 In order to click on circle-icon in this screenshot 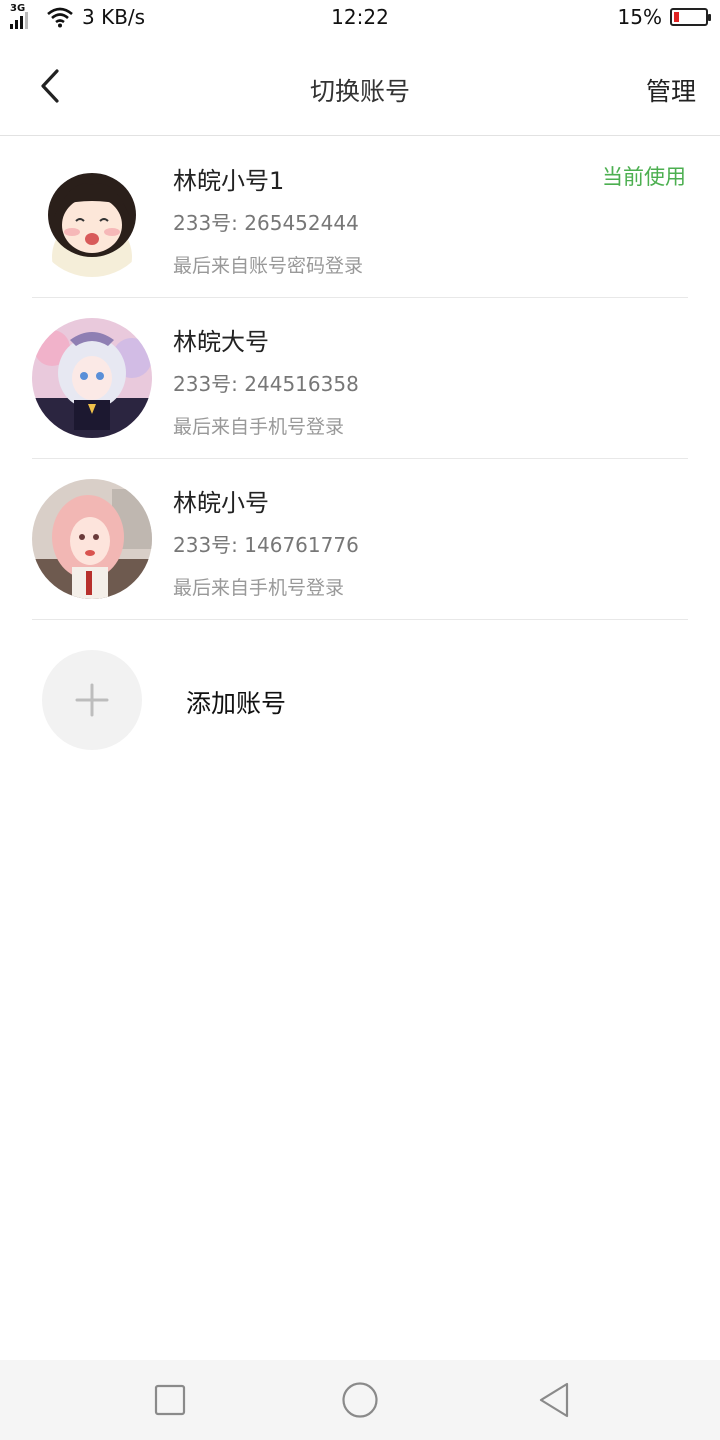, I will do `click(360, 1400)`.